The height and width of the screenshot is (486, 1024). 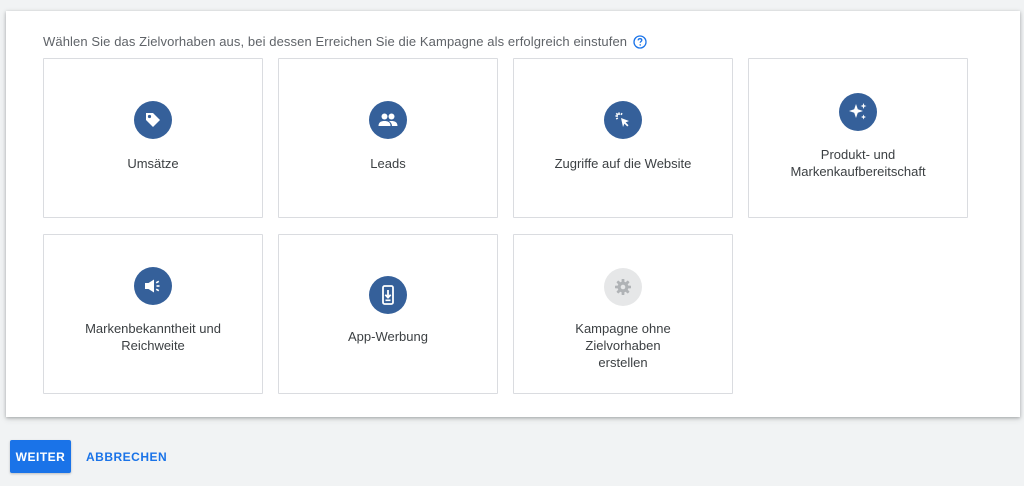 I want to click on goal-tile-label: Markenbekanntheit und Reichweite, so click(x=153, y=337).